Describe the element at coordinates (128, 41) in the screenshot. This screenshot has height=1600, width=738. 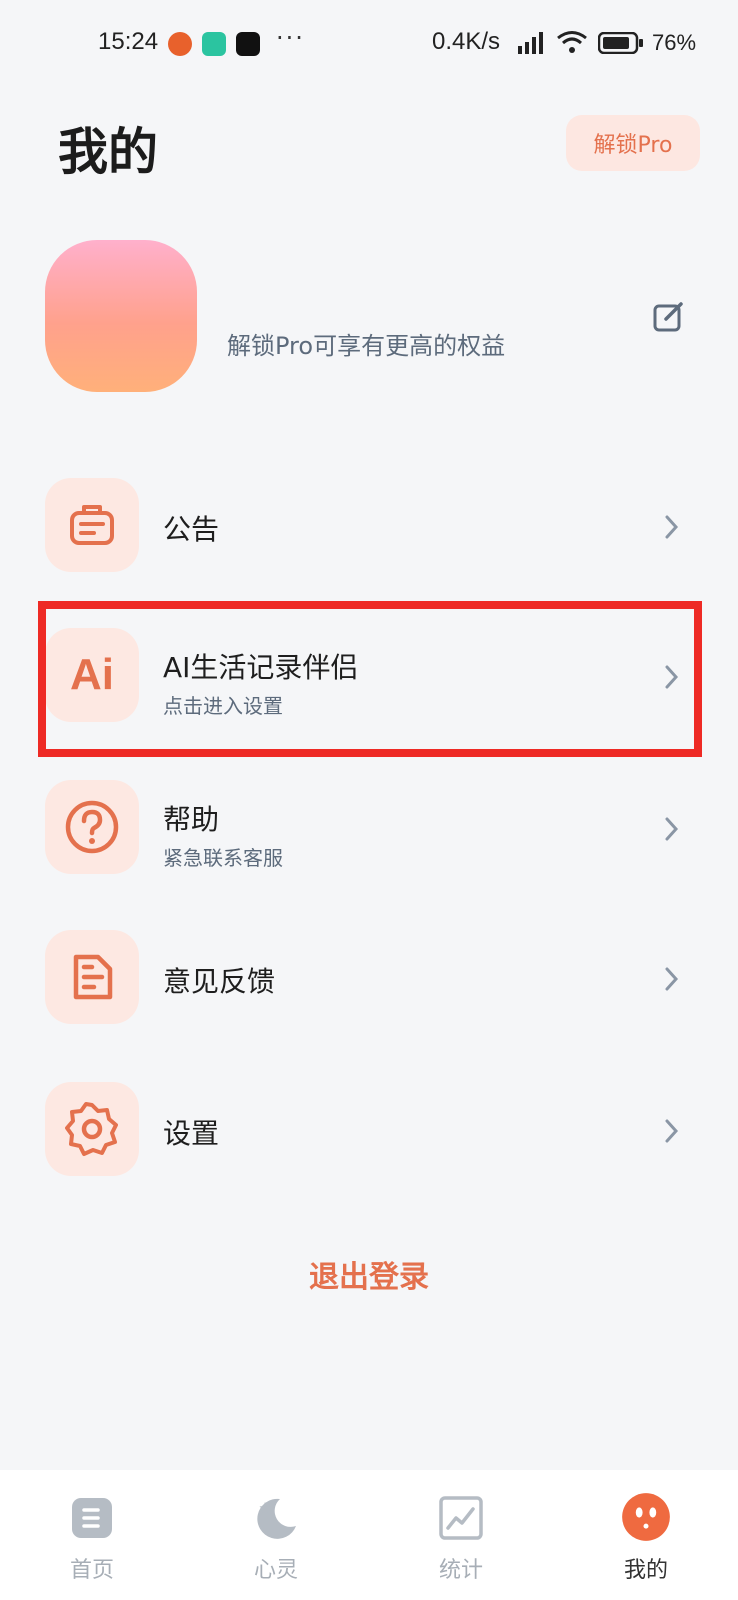
I see `status-time: 15:24` at that location.